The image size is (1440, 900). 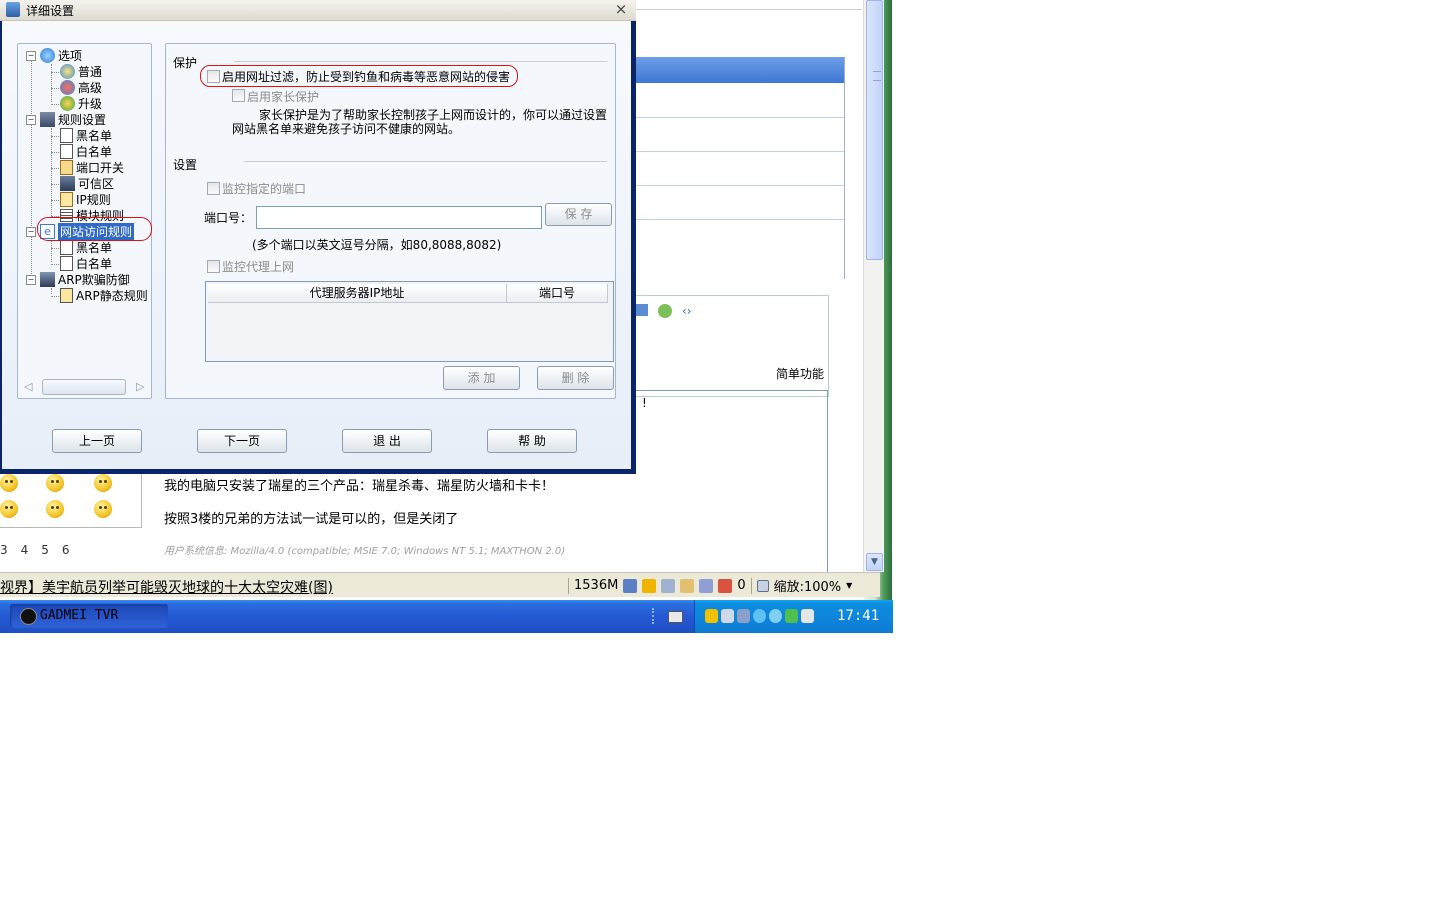 What do you see at coordinates (642, 310) in the screenshot?
I see `image-icon` at bounding box center [642, 310].